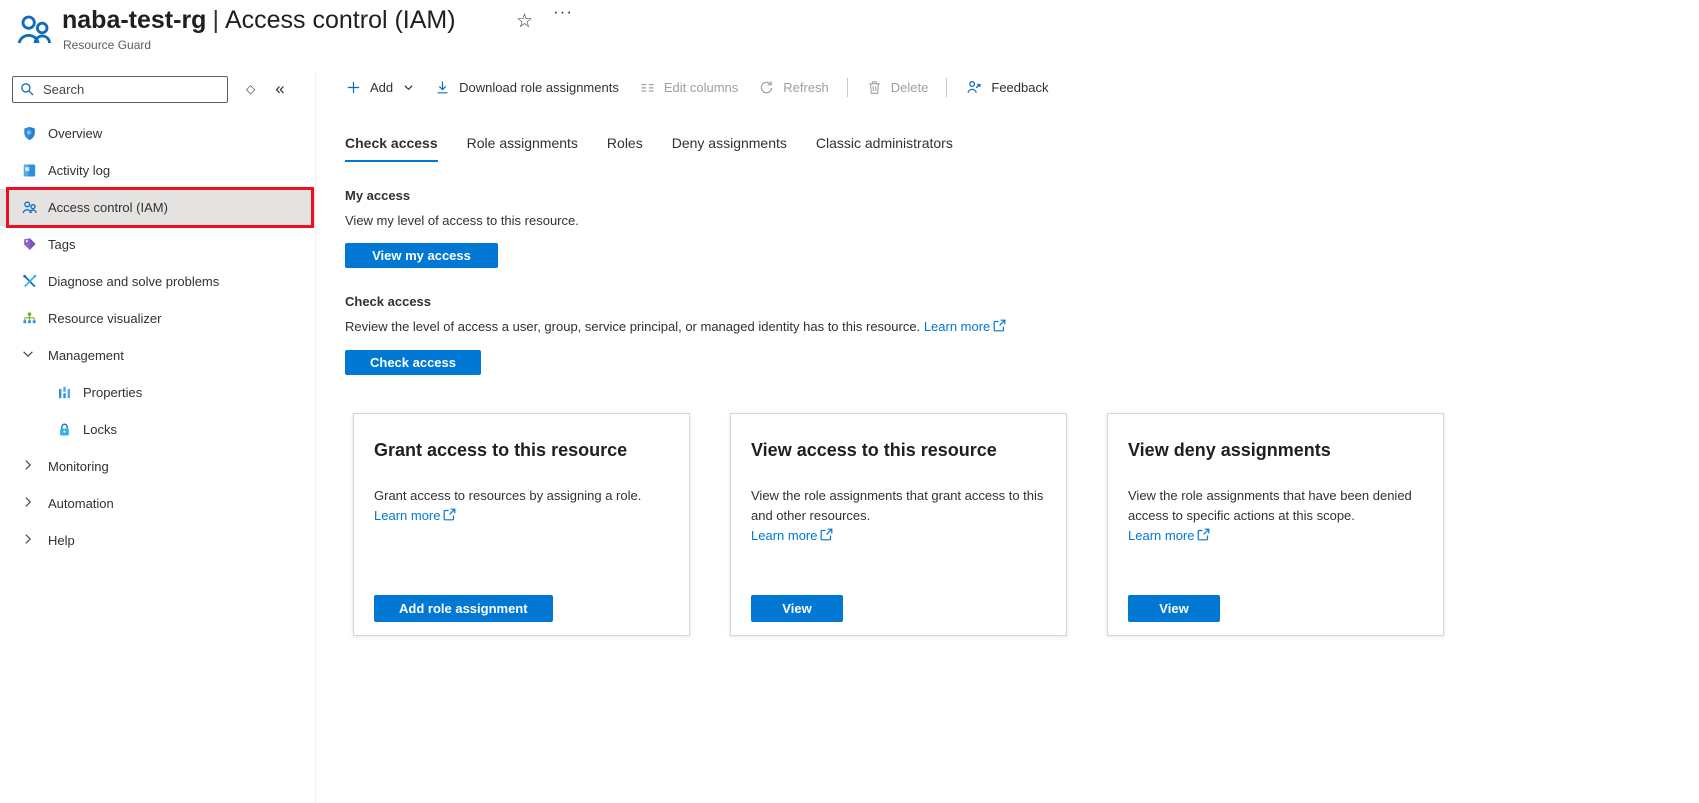  What do you see at coordinates (378, 195) in the screenshot?
I see `my-access-heading: My access` at bounding box center [378, 195].